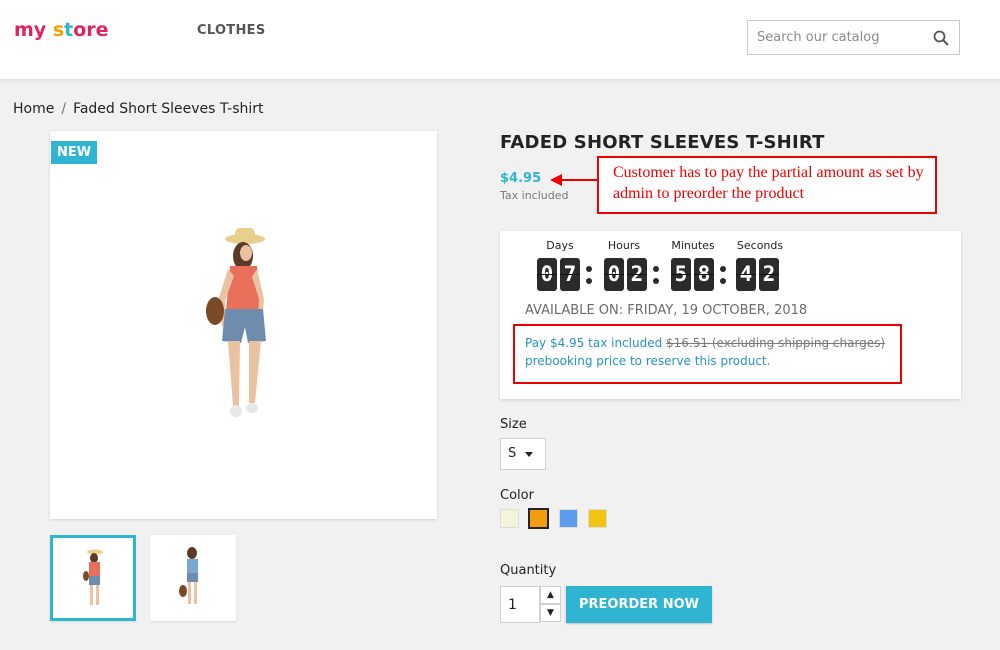 The width and height of the screenshot is (1000, 650). What do you see at coordinates (746, 274) in the screenshot?
I see `countdown-digit: 4` at bounding box center [746, 274].